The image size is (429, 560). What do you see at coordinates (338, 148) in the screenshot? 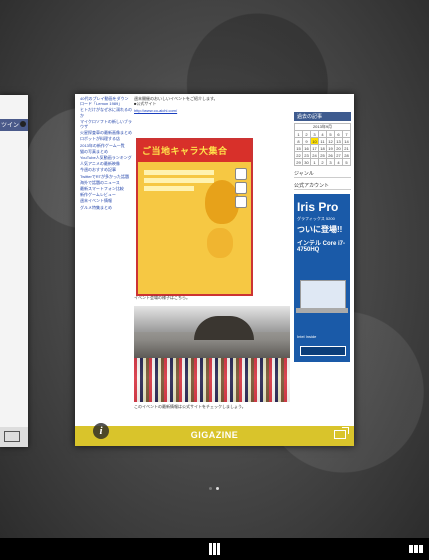
I see `calendar-day: 20` at bounding box center [338, 148].